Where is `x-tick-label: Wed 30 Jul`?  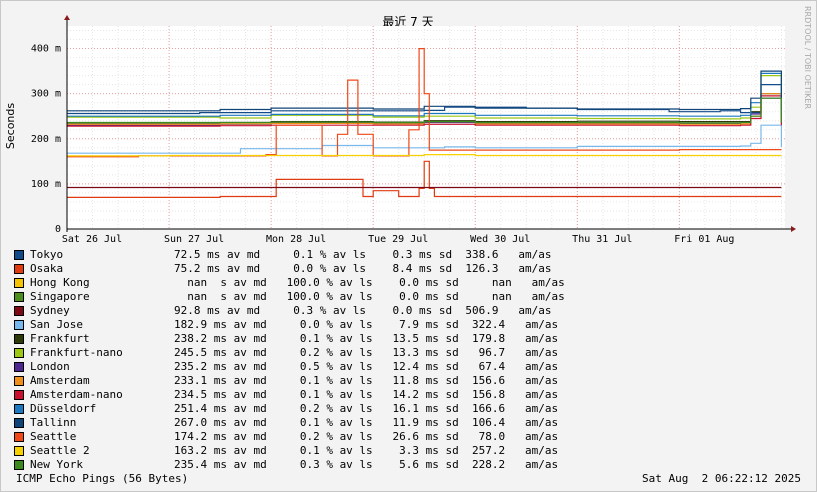
x-tick-label: Wed 30 Jul is located at coordinates (500, 239).